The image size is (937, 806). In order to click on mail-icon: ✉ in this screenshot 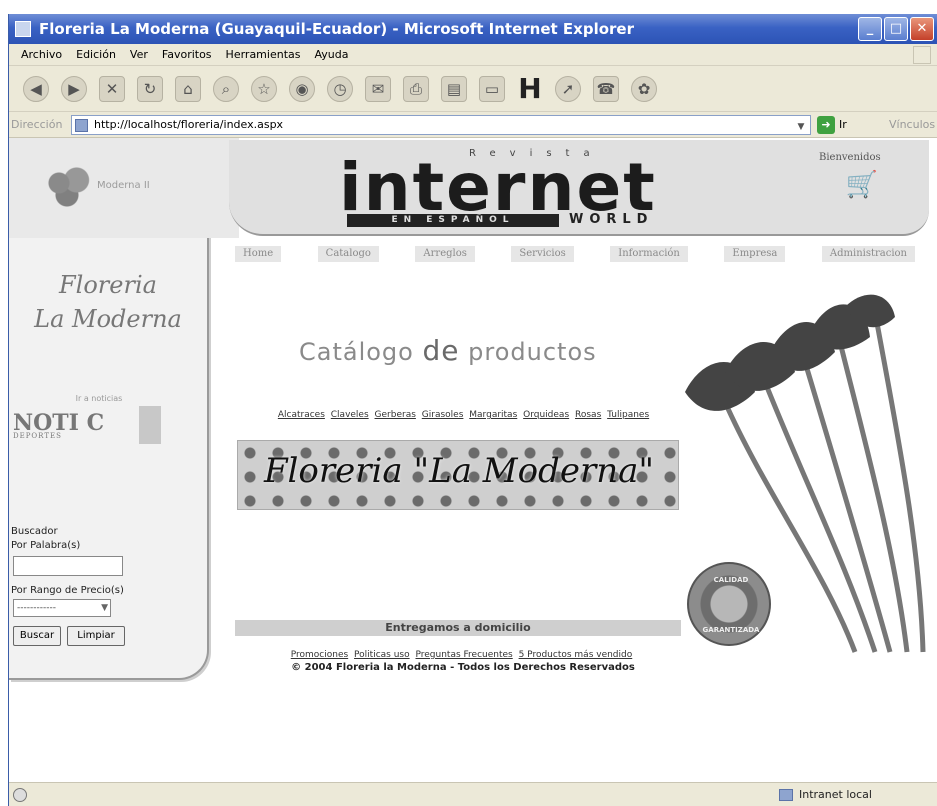, I will do `click(378, 88)`.